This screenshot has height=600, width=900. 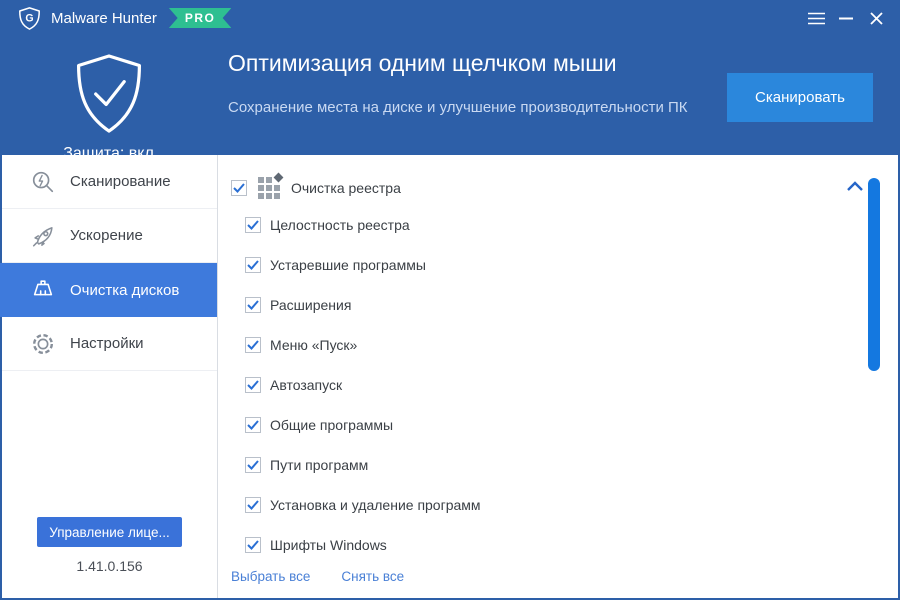 What do you see at coordinates (564, 185) in the screenshot?
I see `checklist-group-header: Очистка реестра` at bounding box center [564, 185].